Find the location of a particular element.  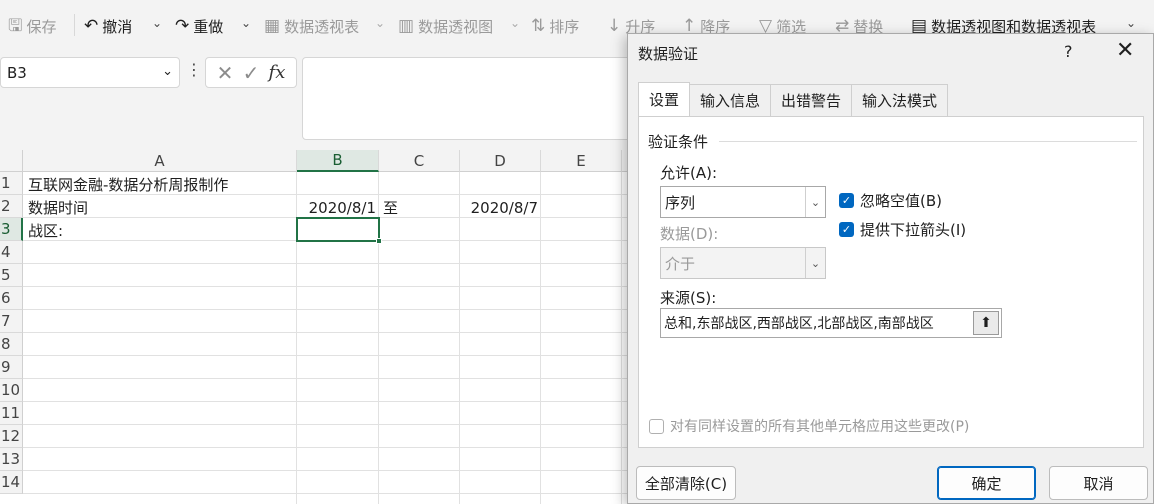

toolbar-overflow-chevron-icon: ⌄ is located at coordinates (1131, 23).